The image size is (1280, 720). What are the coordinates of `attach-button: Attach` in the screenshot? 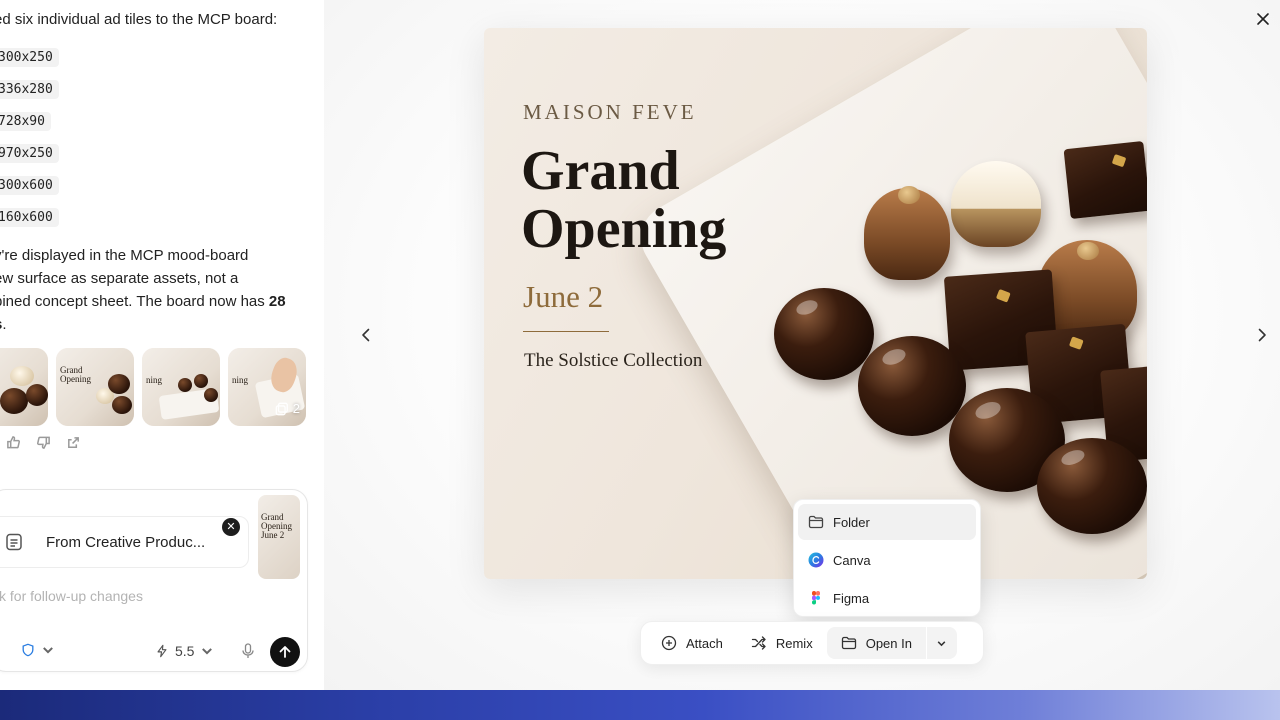 It's located at (692, 643).